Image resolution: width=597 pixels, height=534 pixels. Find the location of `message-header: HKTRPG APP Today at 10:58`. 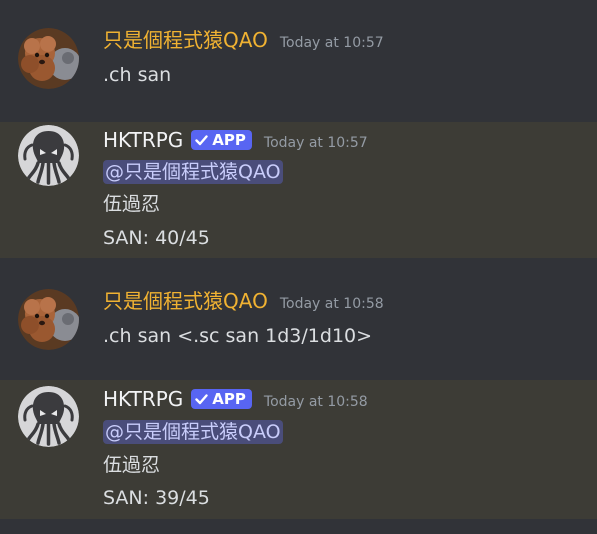

message-header: HKTRPG APP Today at 10:58 is located at coordinates (235, 399).